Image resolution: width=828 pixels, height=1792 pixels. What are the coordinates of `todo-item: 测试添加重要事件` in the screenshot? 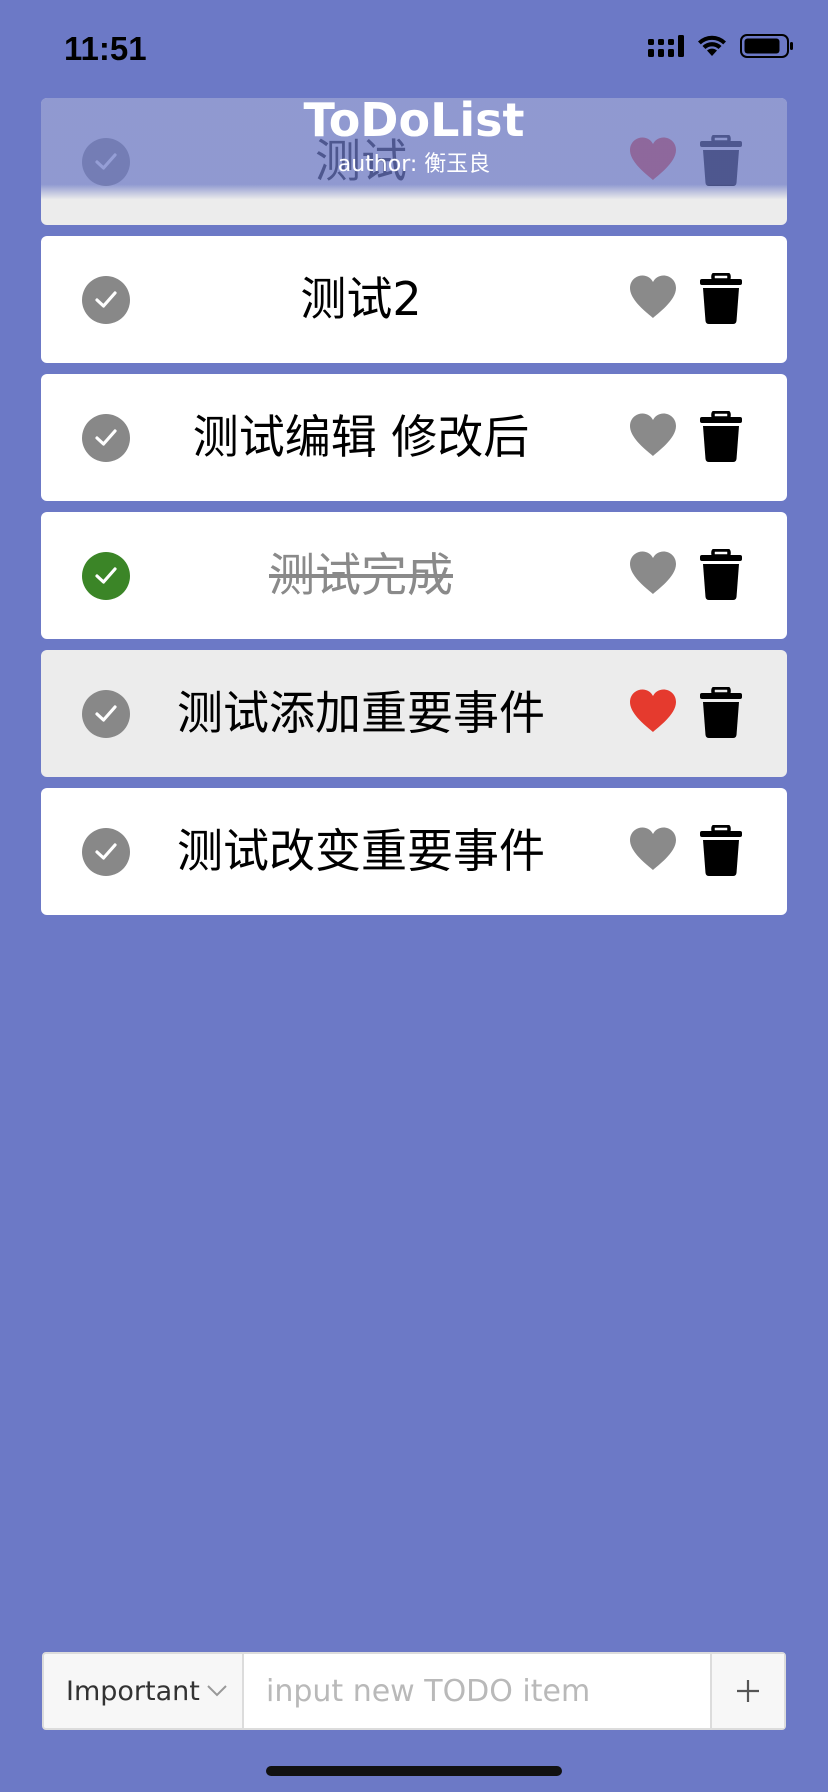 It's located at (414, 713).